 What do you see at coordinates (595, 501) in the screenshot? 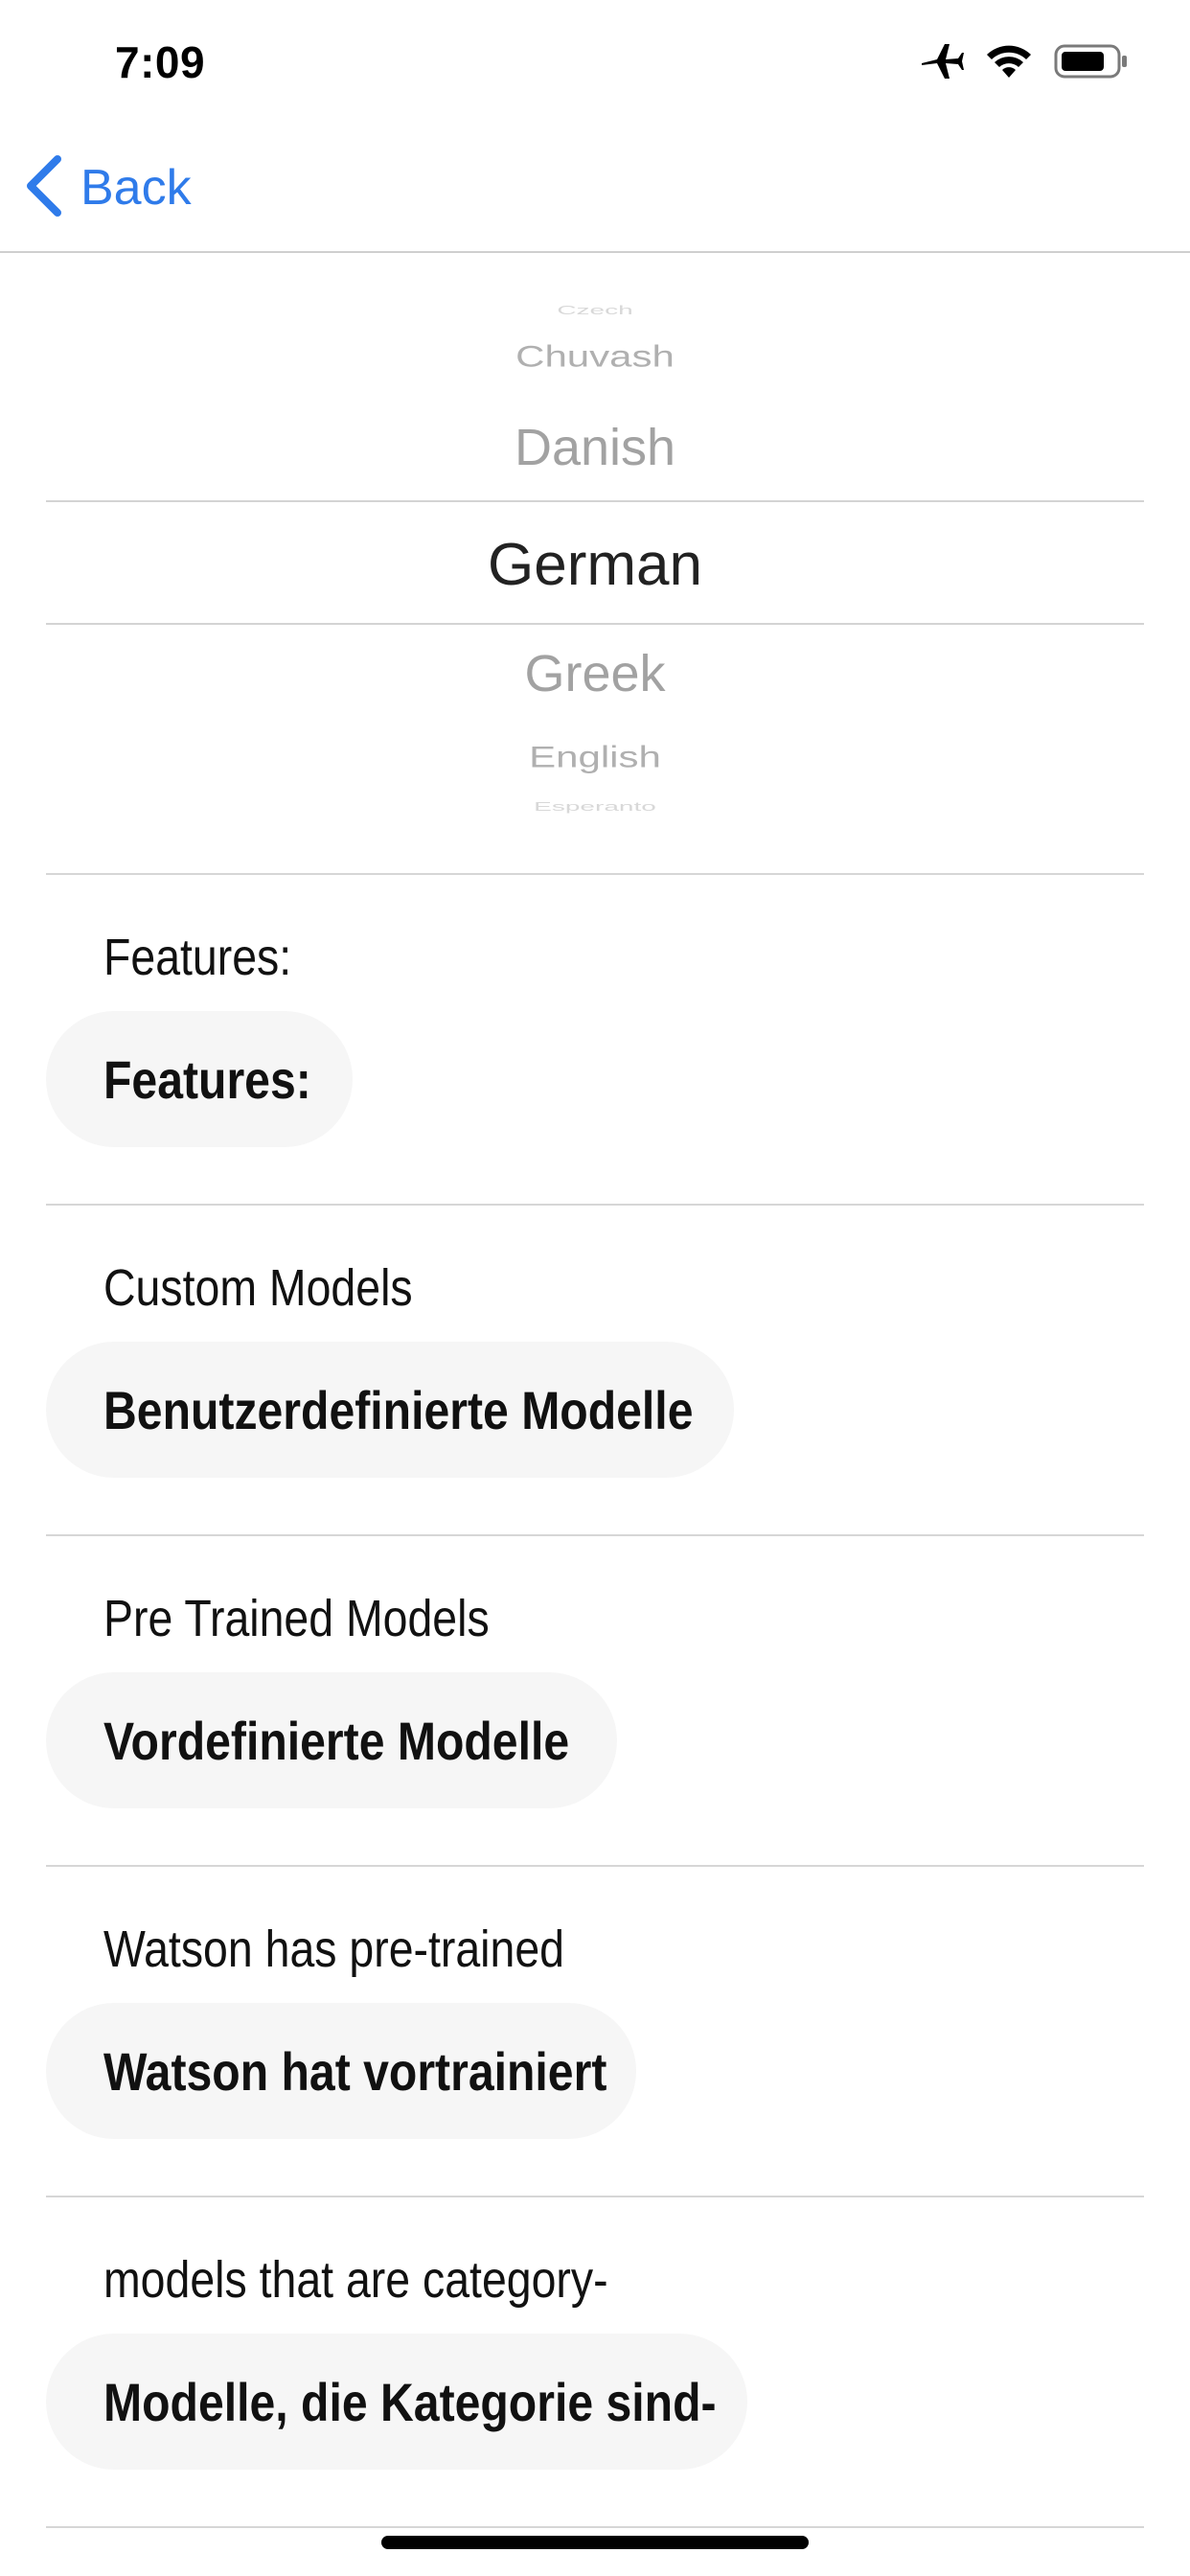
I see `picker-selection-top` at bounding box center [595, 501].